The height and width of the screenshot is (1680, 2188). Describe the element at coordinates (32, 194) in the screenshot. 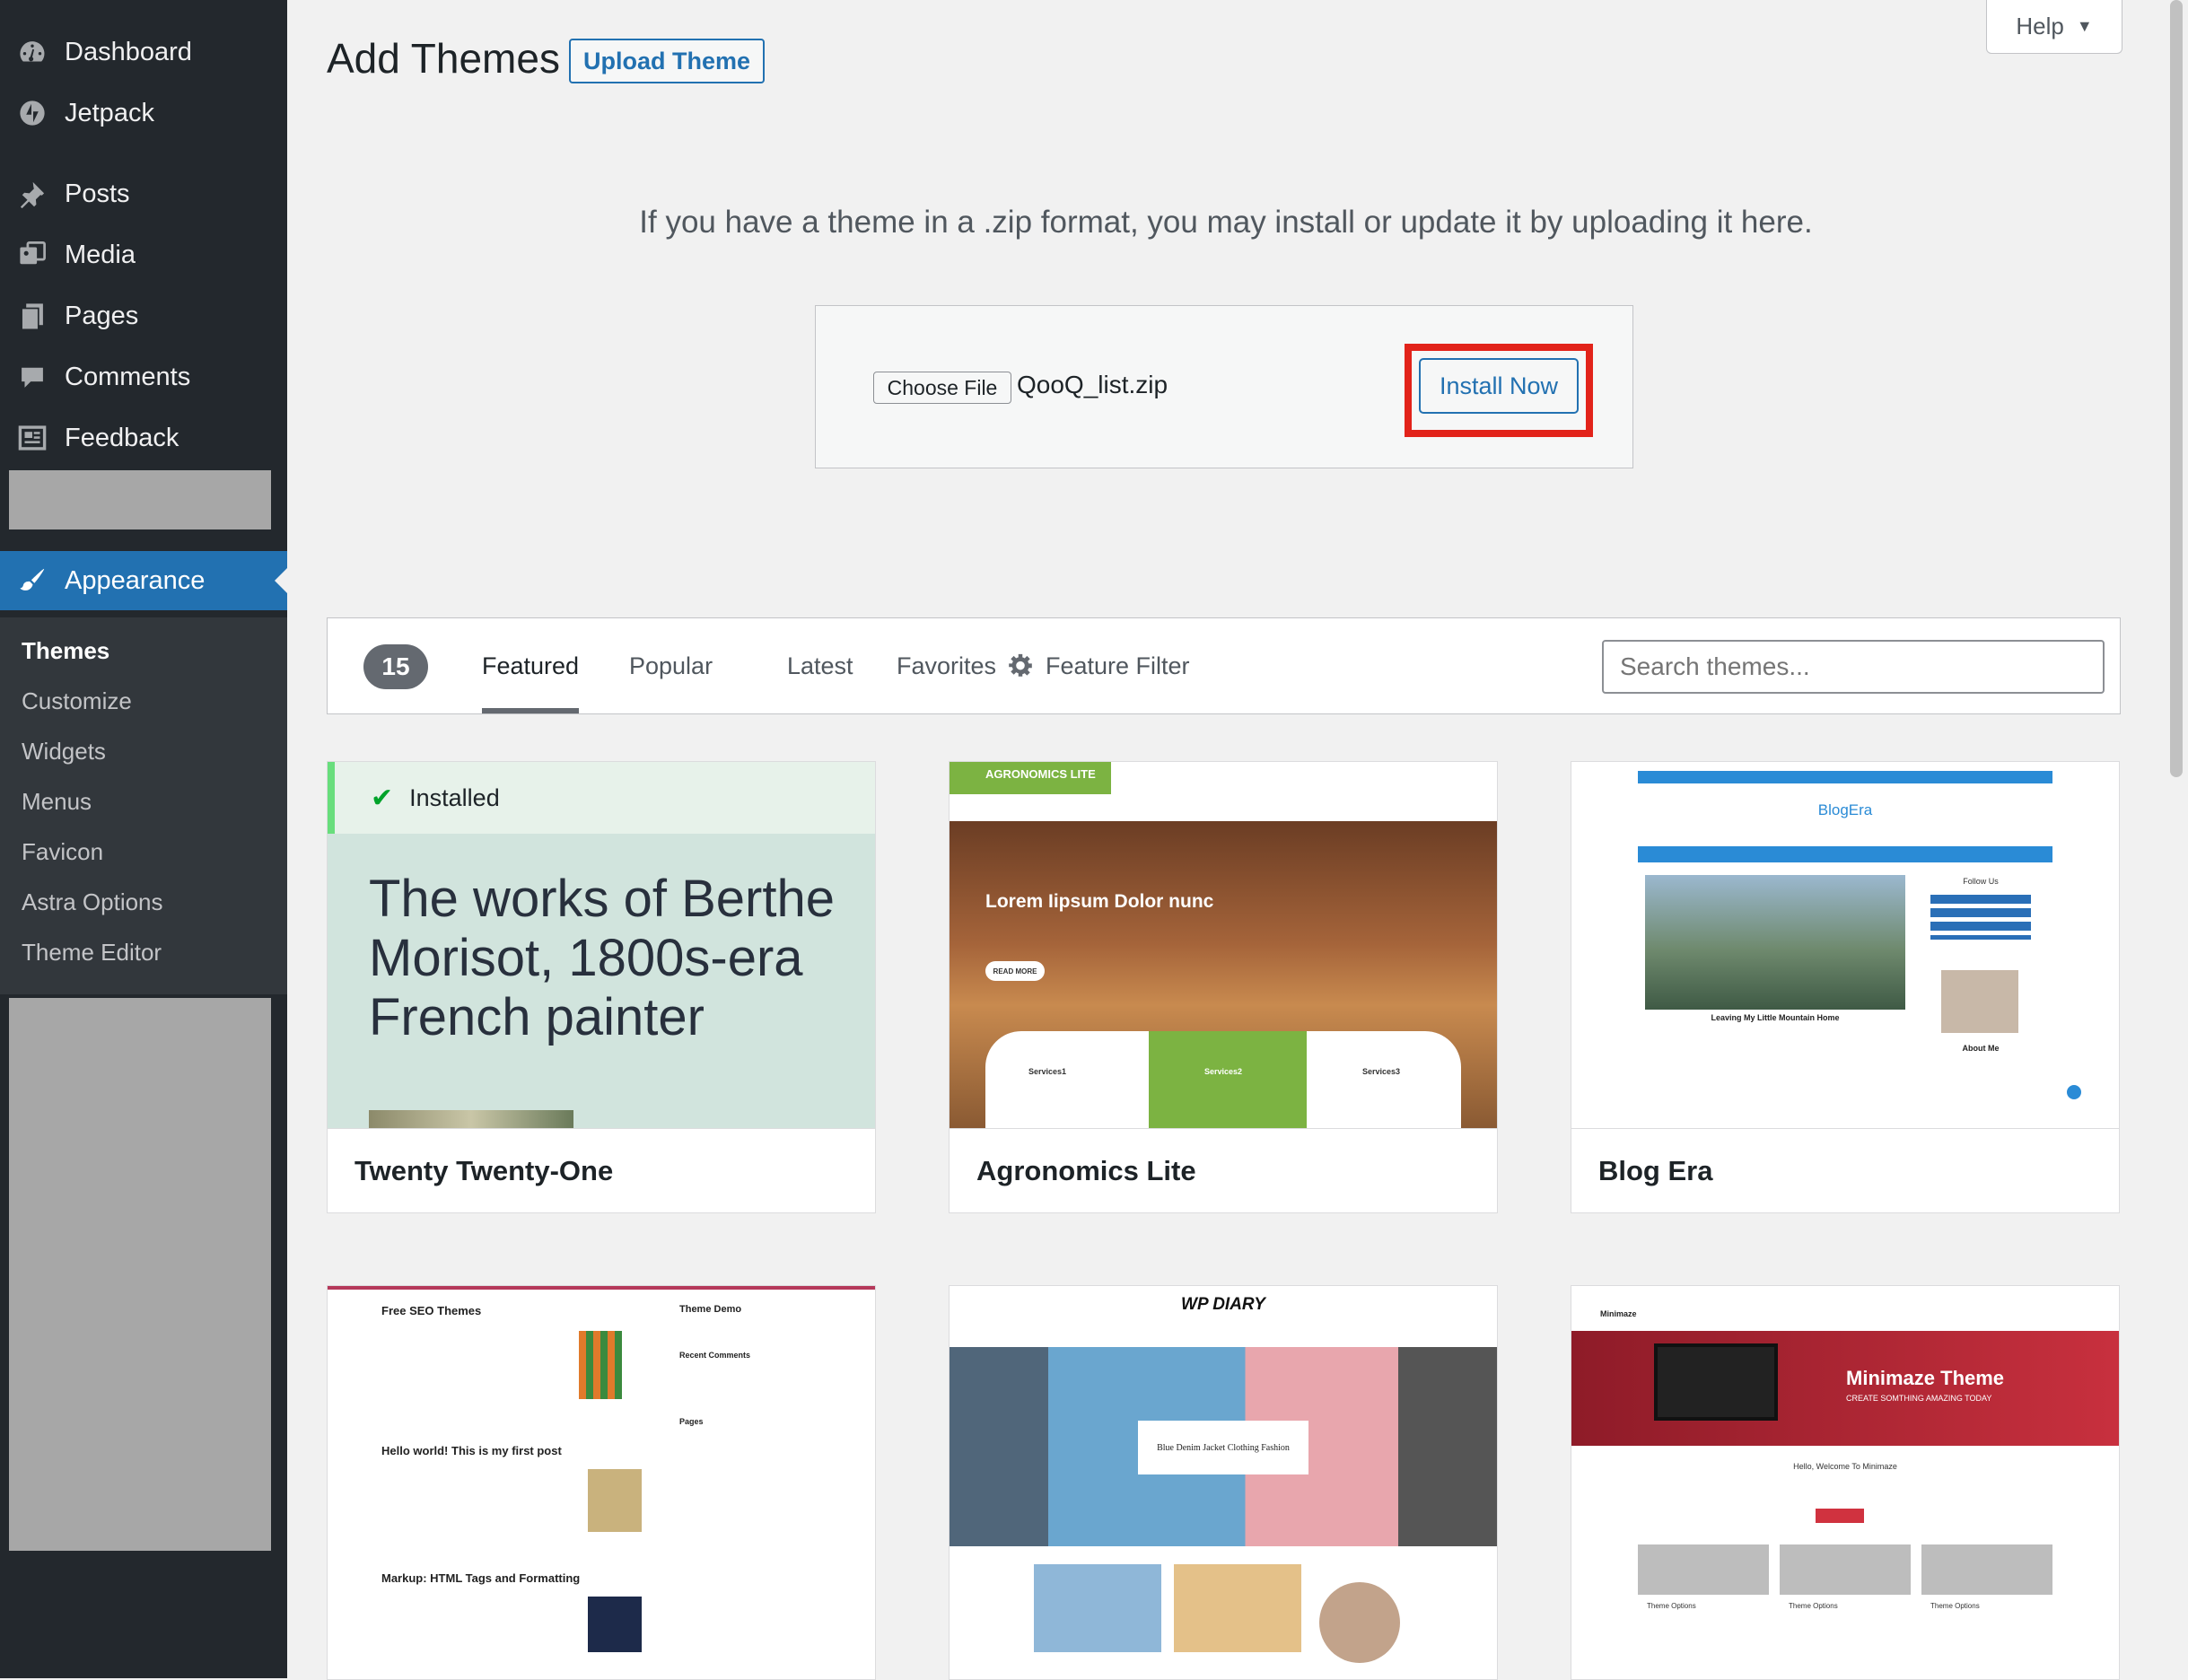

I see `pin-icon` at that location.